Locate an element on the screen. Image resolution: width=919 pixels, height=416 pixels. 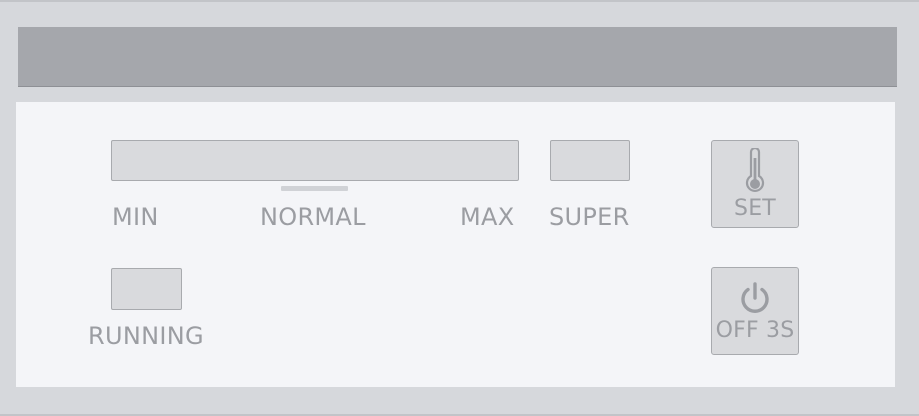
min-label: MIN is located at coordinates (135, 217).